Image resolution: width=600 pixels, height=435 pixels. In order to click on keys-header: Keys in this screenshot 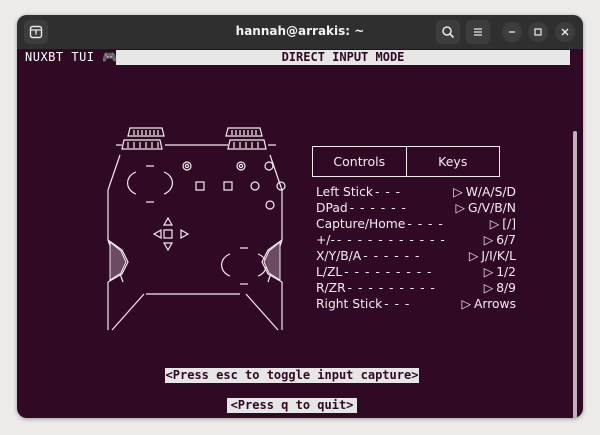, I will do `click(452, 161)`.